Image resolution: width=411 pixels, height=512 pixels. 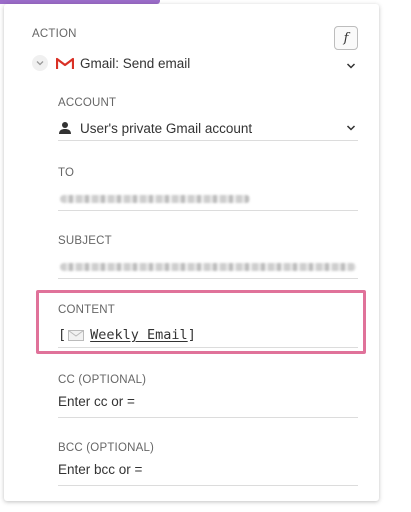 I want to click on to-label: TO, so click(x=66, y=173).